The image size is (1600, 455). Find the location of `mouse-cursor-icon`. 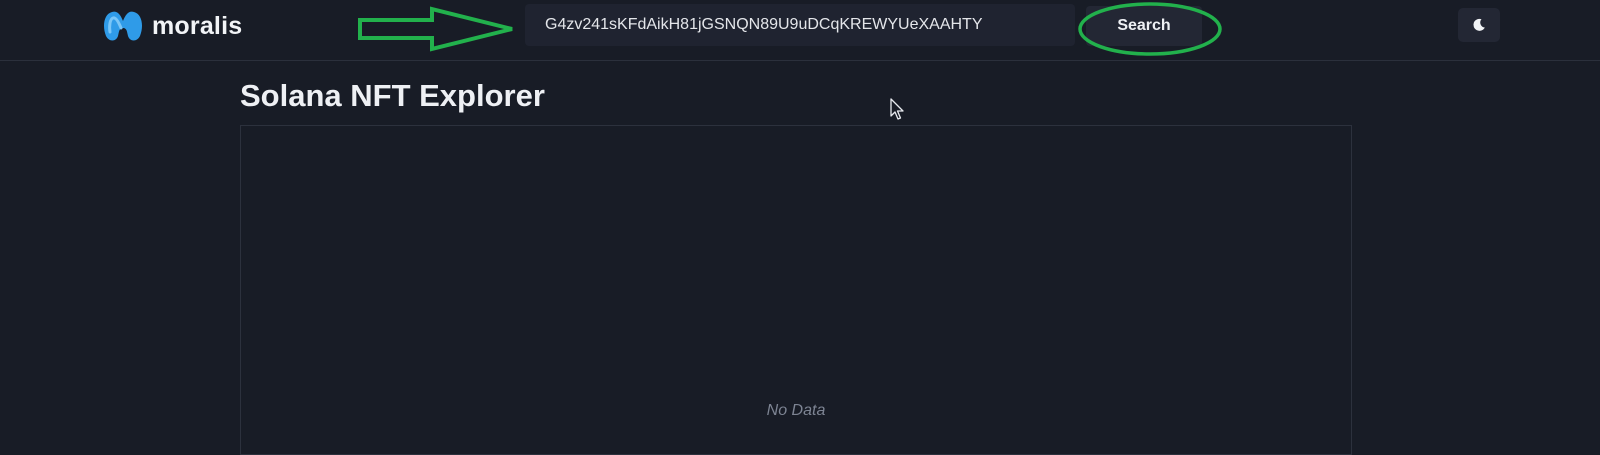

mouse-cursor-icon is located at coordinates (897, 109).